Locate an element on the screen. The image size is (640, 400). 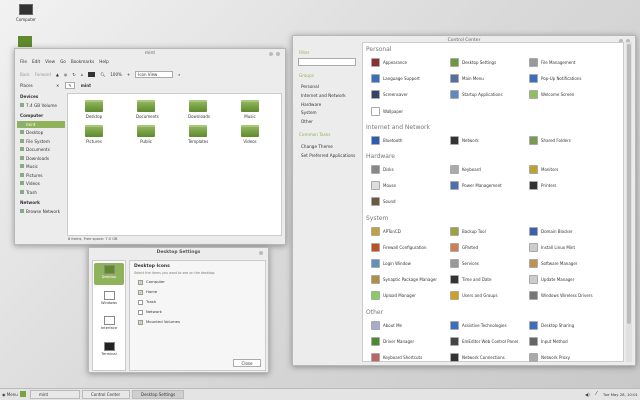
taskbar-item-desktop-settings: Desktop Settings is located at coordinates (158, 394).